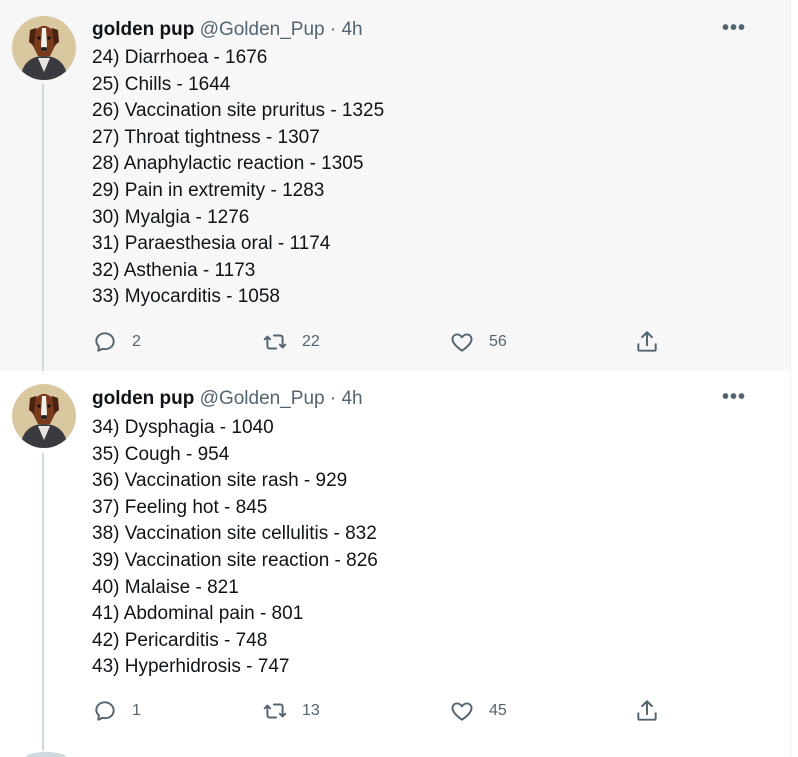 The width and height of the screenshot is (798, 757). Describe the element at coordinates (498, 710) in the screenshot. I see `like-count: 45` at that location.